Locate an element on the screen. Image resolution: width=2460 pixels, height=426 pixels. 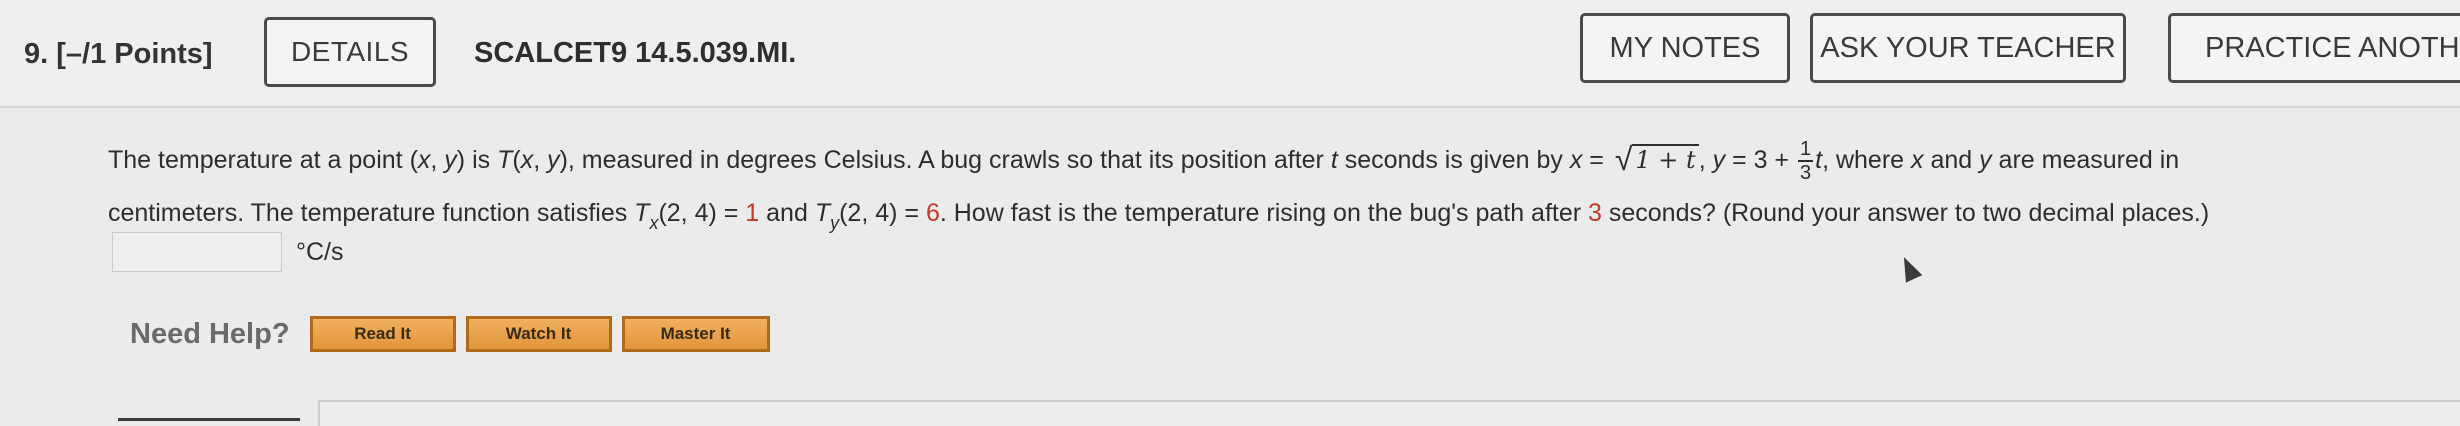
question-code: SCALCET9 14.5.039.MI. is located at coordinates (635, 53).